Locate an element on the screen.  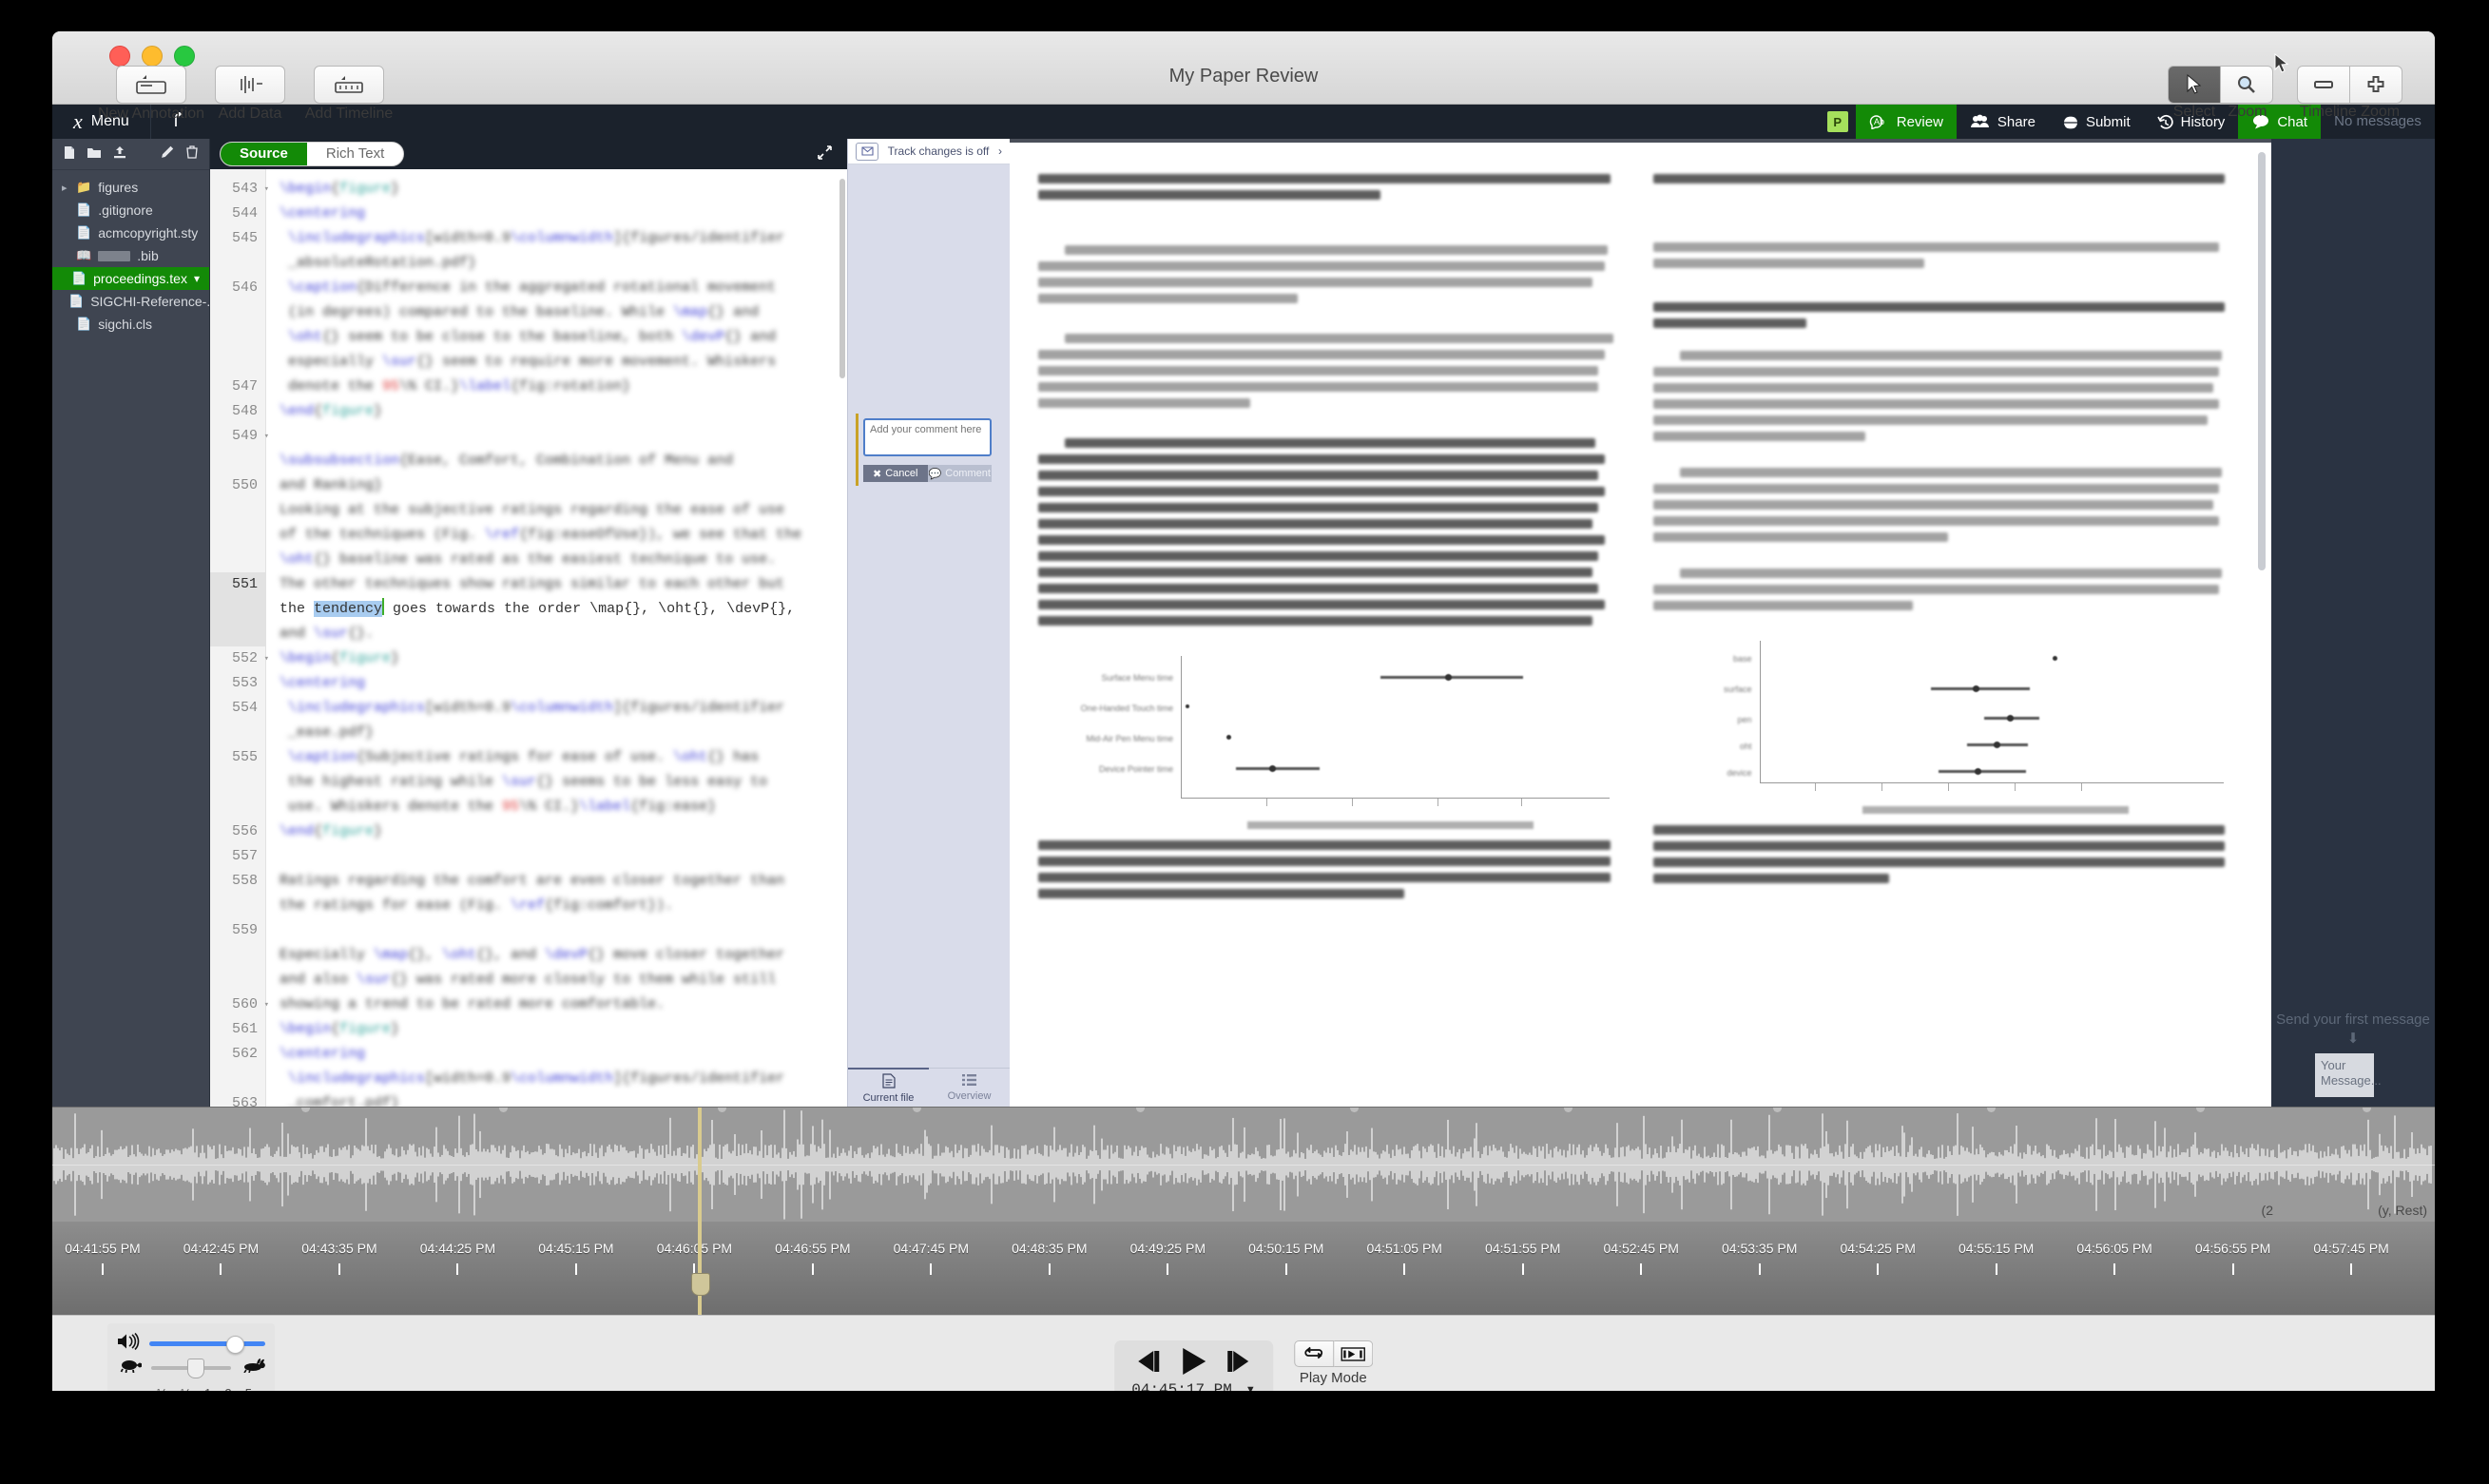
file-tree-item-label: .bib is located at coordinates (148, 255).